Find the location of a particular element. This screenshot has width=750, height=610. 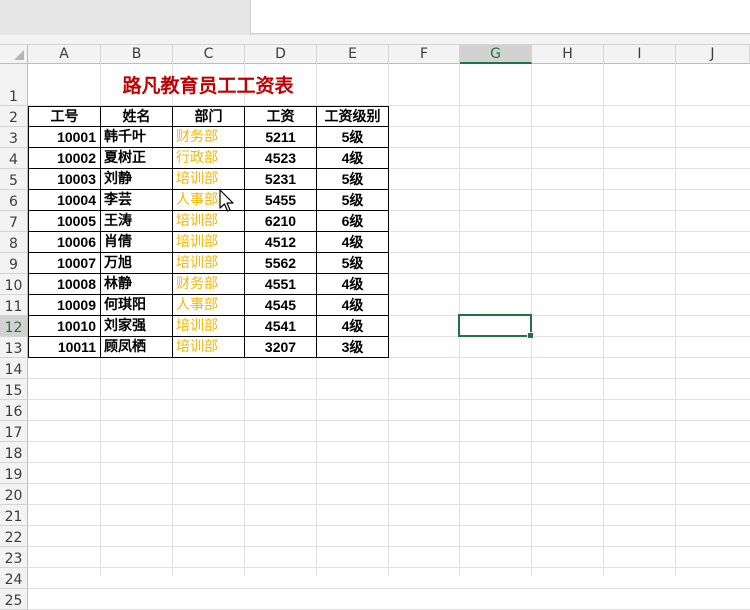

row-header-24: 24 is located at coordinates (14, 578).